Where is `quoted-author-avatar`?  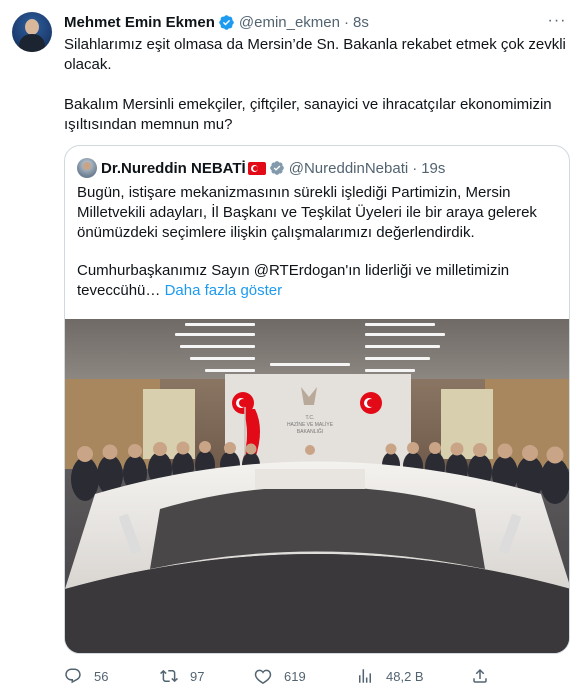
quoted-author-avatar is located at coordinates (87, 168).